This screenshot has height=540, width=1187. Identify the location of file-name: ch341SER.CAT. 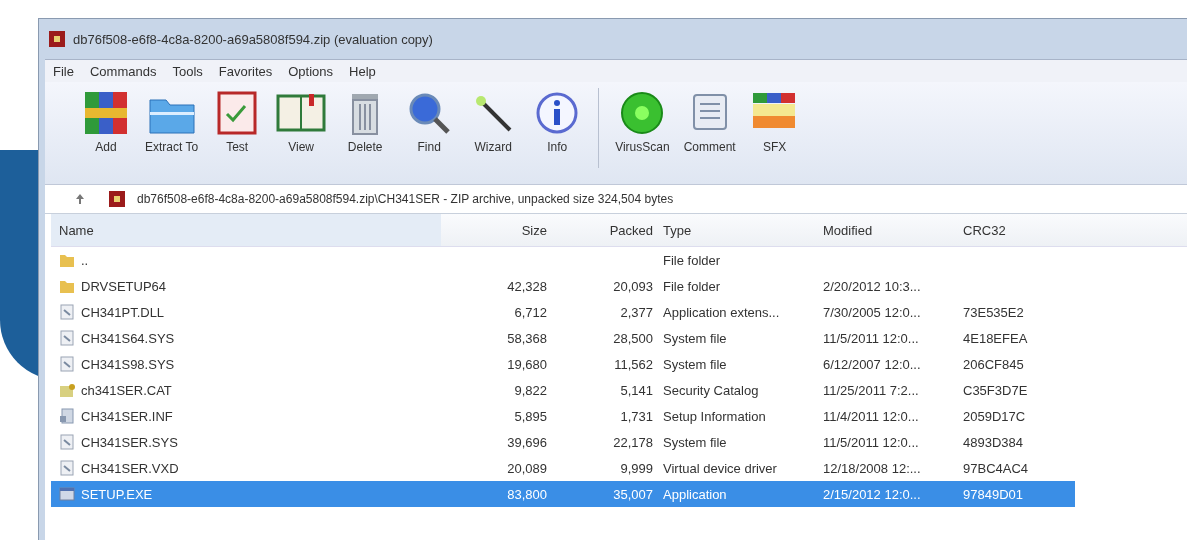
(126, 390).